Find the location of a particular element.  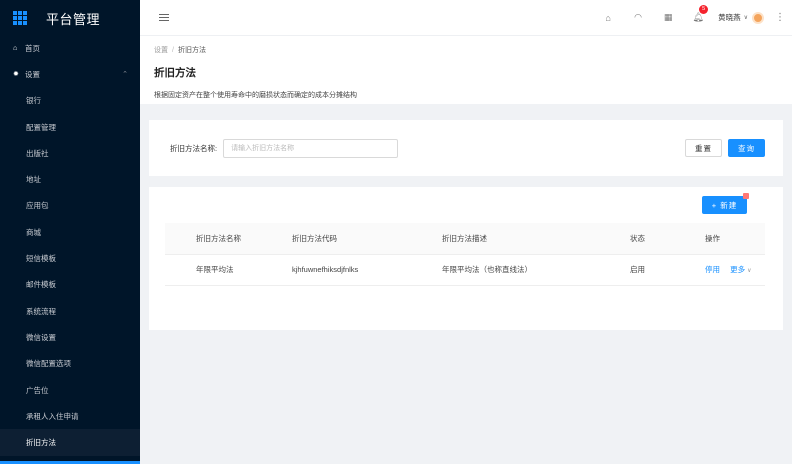

column-header: 操作 is located at coordinates (735, 239).